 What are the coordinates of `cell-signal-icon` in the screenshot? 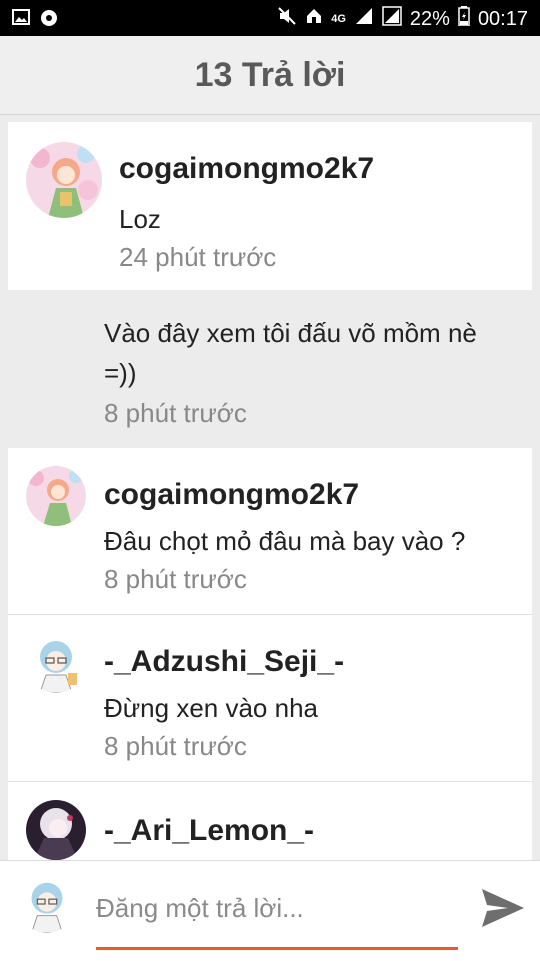 It's located at (364, 18).